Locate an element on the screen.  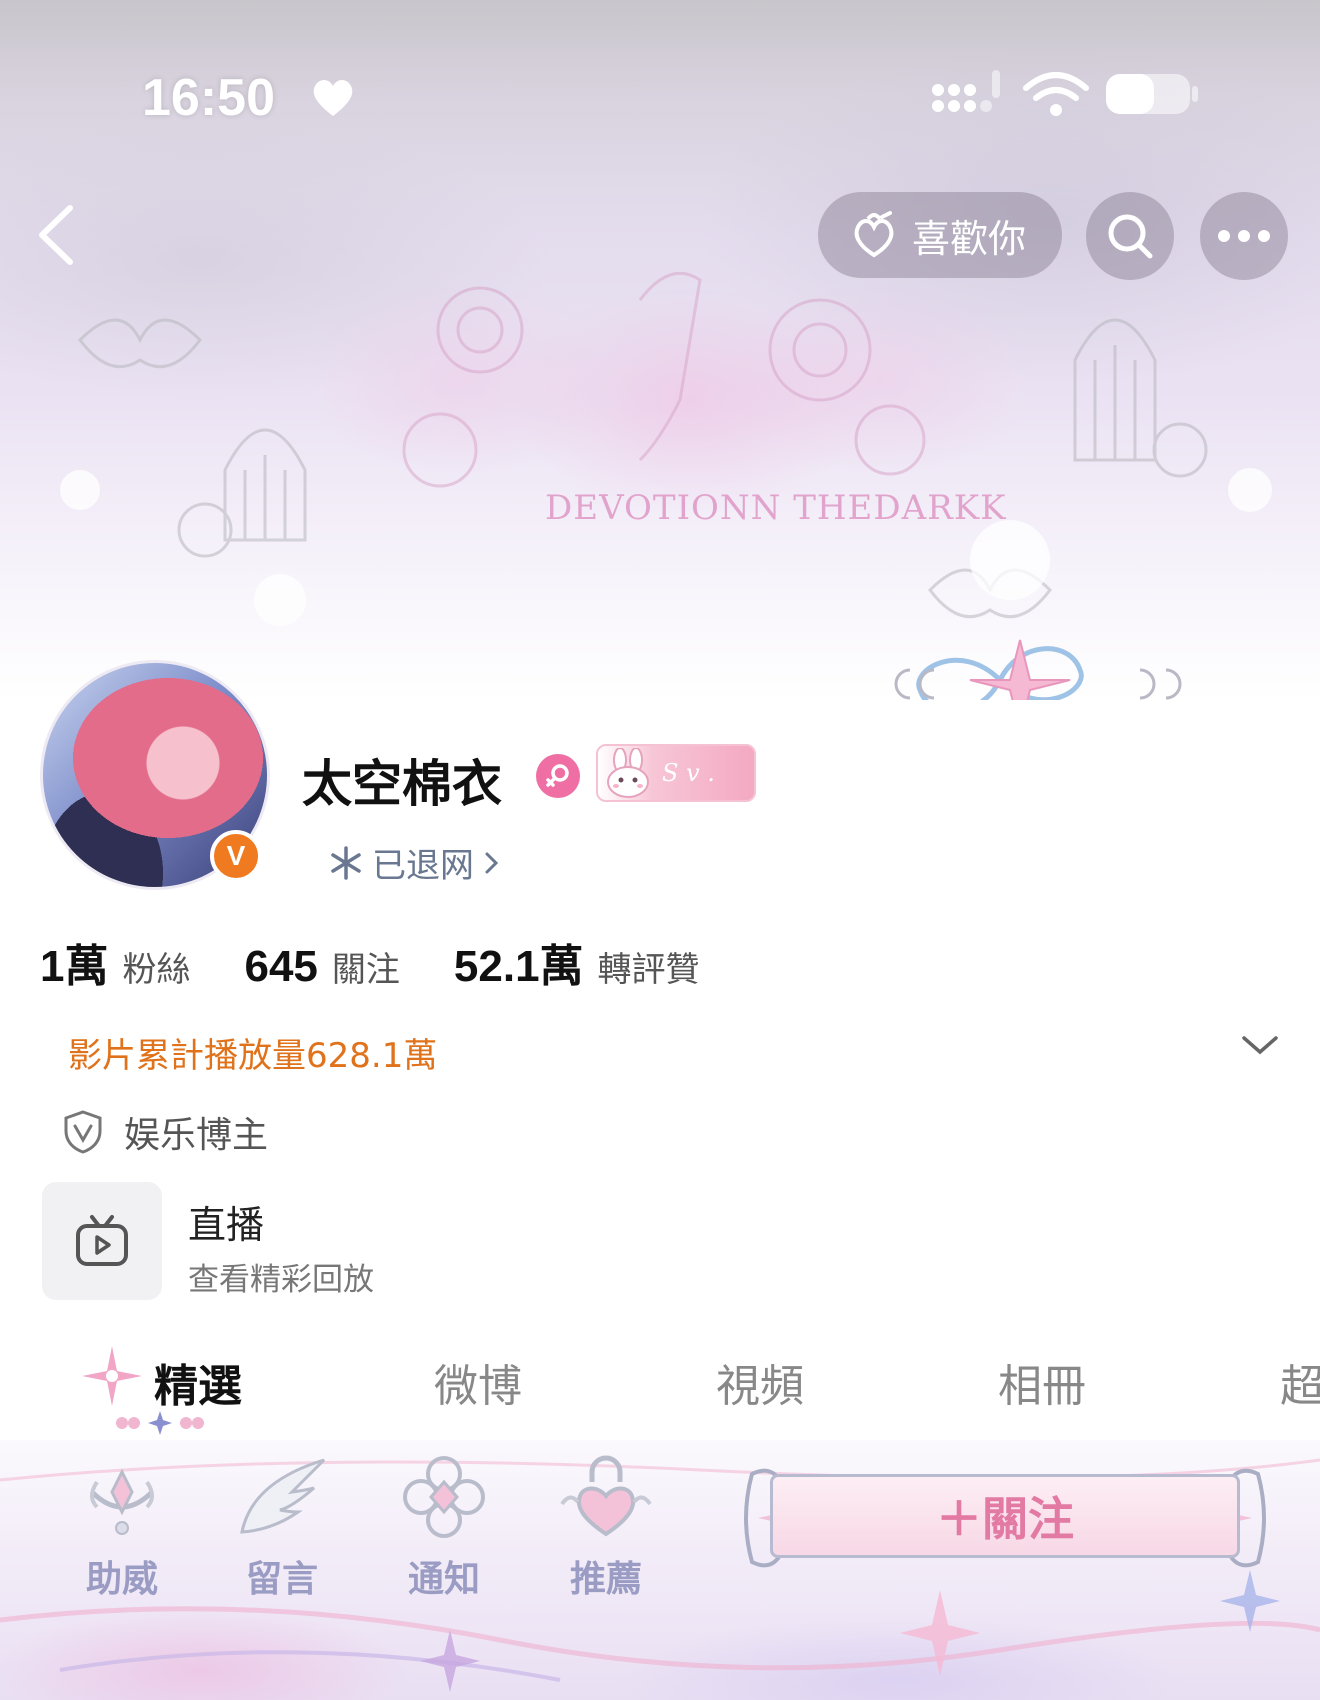
wifi-icon is located at coordinates (1056, 86).